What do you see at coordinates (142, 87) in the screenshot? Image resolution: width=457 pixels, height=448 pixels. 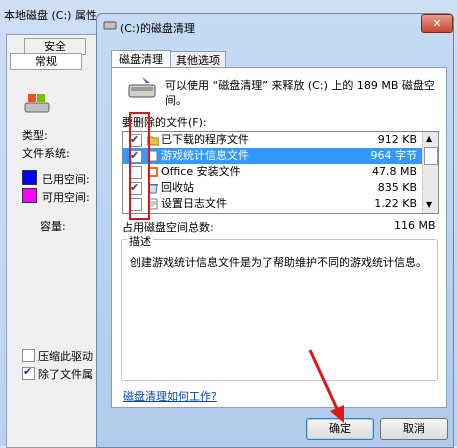 I see `disk-cleanup-icon` at bounding box center [142, 87].